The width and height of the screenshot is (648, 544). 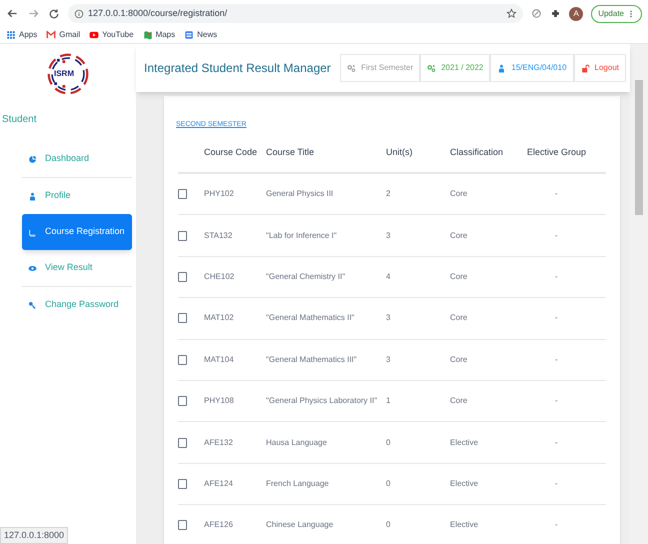 I want to click on pie-chart-icon, so click(x=32, y=159).